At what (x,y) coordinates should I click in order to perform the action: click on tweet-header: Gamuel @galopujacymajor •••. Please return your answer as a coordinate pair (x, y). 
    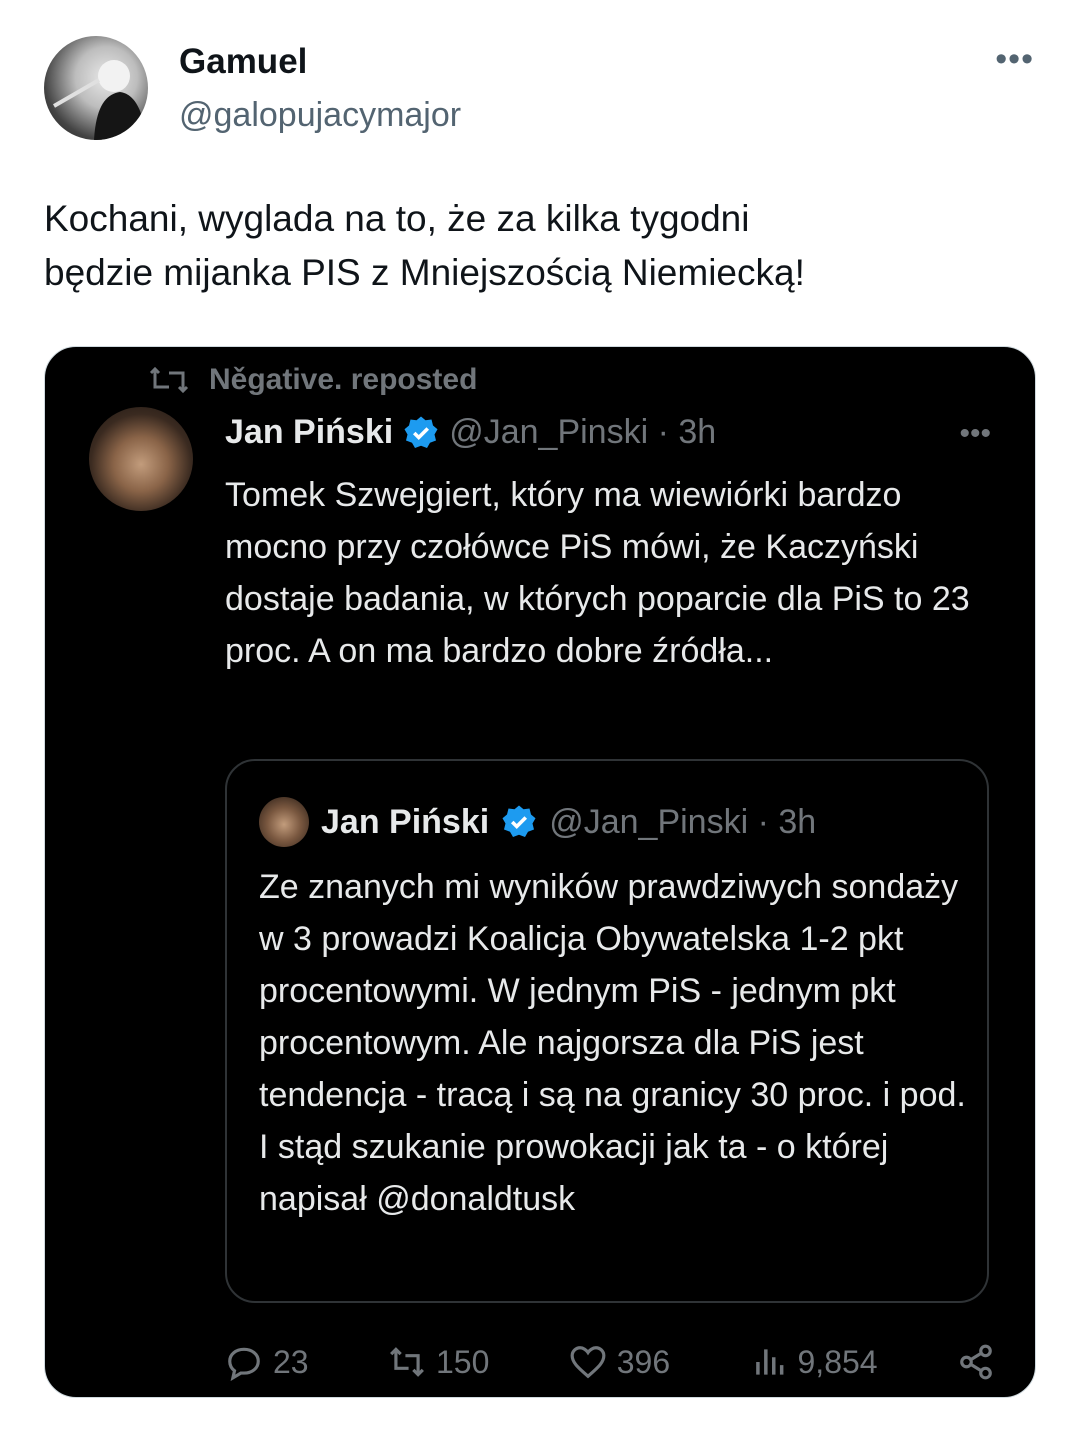
    Looking at the image, I should click on (544, 91).